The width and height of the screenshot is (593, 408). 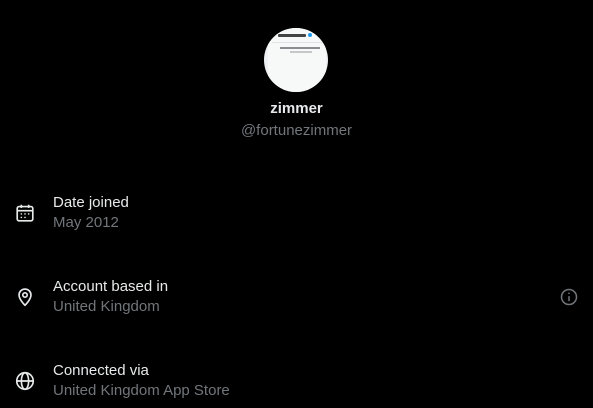 I want to click on calendar-icon, so click(x=25, y=213).